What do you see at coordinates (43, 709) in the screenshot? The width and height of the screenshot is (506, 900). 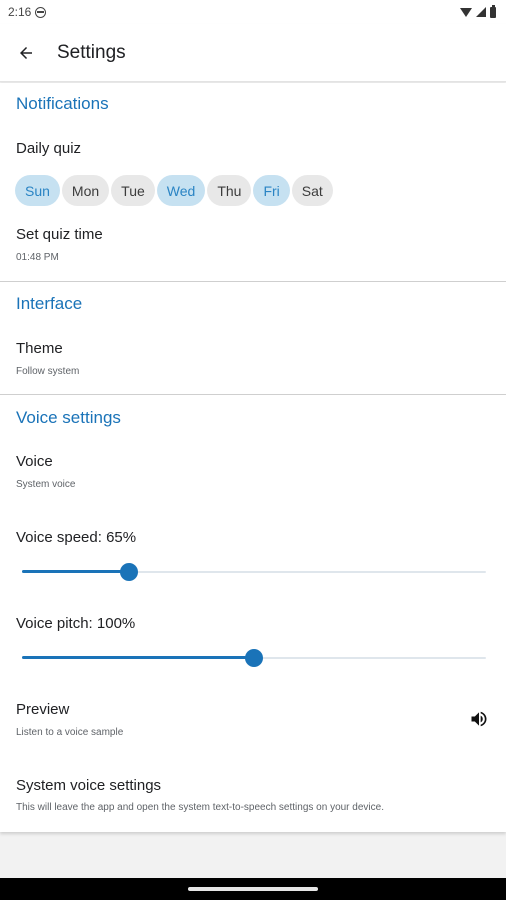 I see `preview-label: Preview` at bounding box center [43, 709].